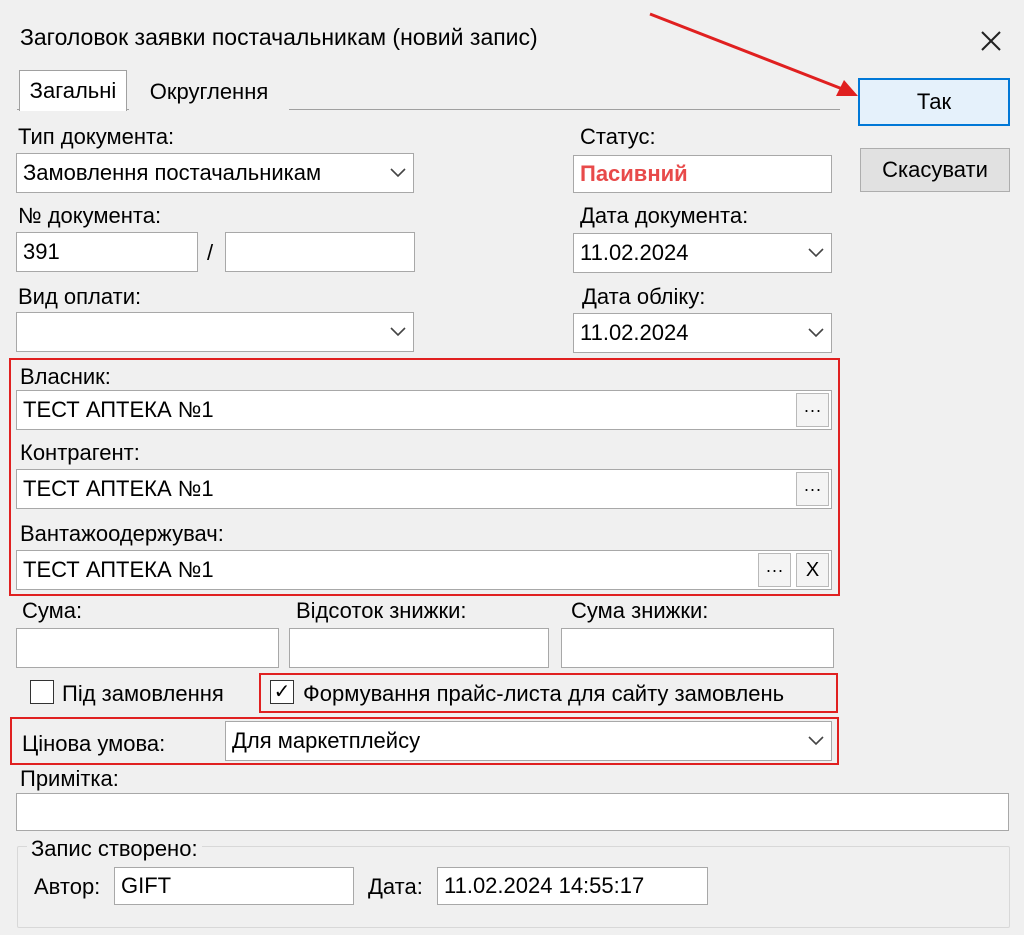  Describe the element at coordinates (812, 410) in the screenshot. I see `owner-browse-button: ···` at that location.